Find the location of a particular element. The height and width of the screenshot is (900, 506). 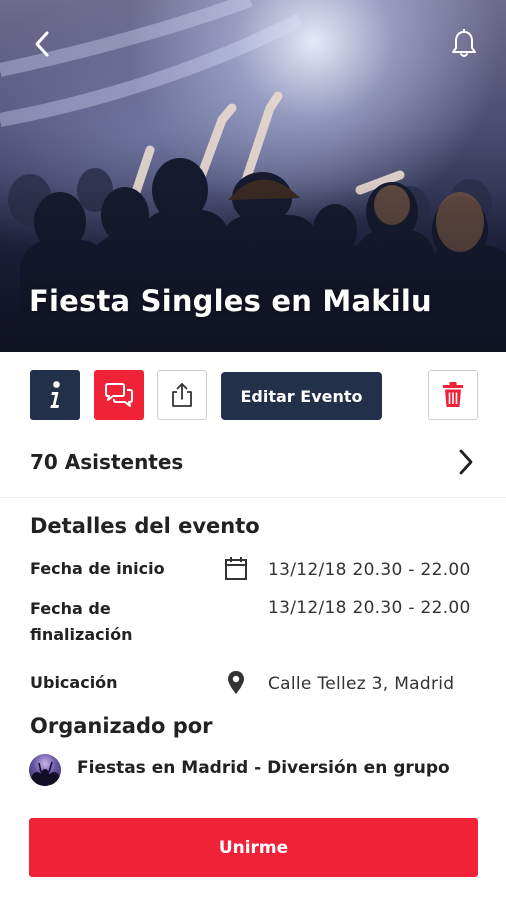

organizer-row: Fiestas en Madrid - Diversión en grupo is located at coordinates (259, 769).